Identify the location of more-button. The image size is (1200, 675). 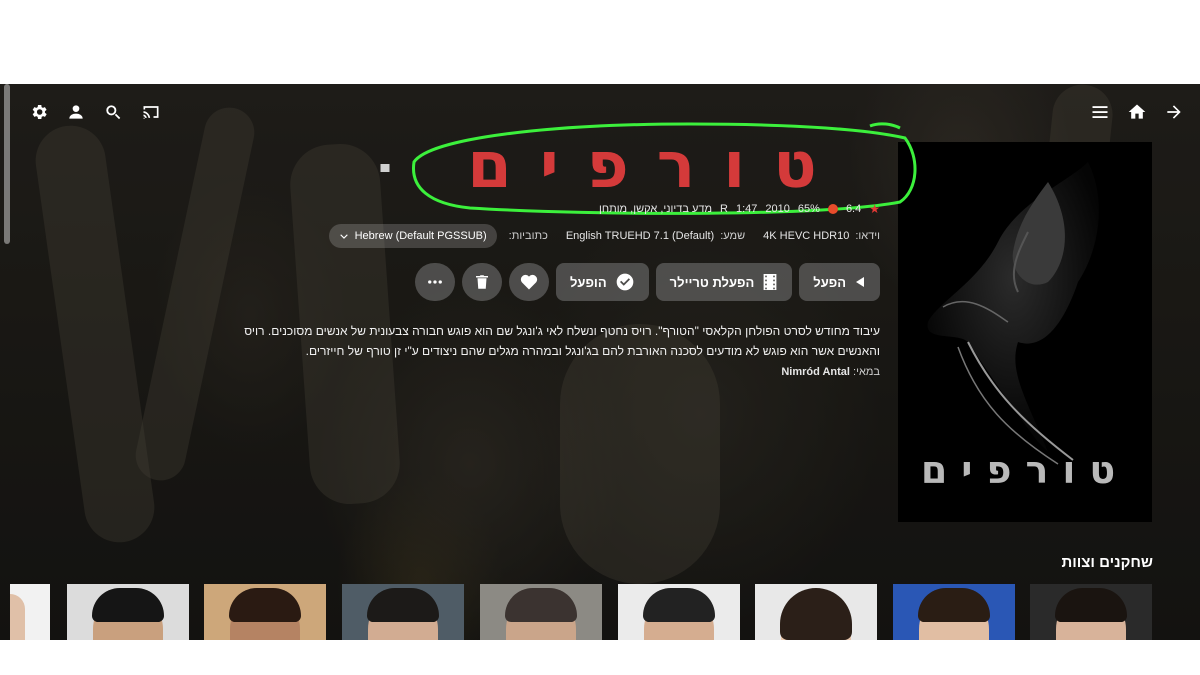
(434, 282).